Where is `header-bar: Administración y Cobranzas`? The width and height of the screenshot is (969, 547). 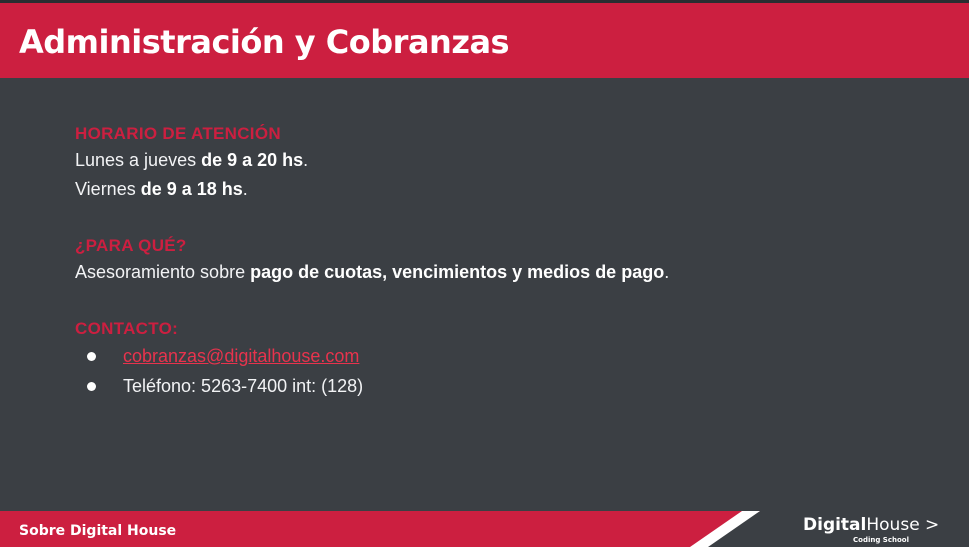 header-bar: Administración y Cobranzas is located at coordinates (484, 39).